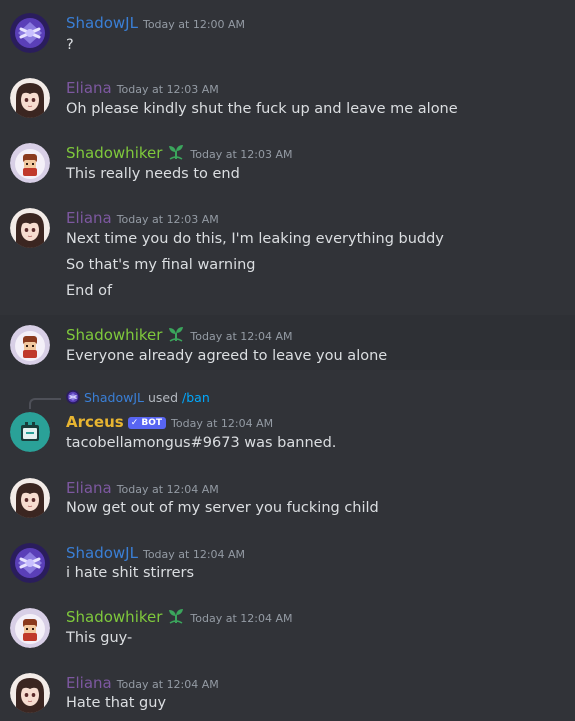 This screenshot has width=575, height=721. Describe the element at coordinates (70, 45) in the screenshot. I see `message-text: ?` at that location.